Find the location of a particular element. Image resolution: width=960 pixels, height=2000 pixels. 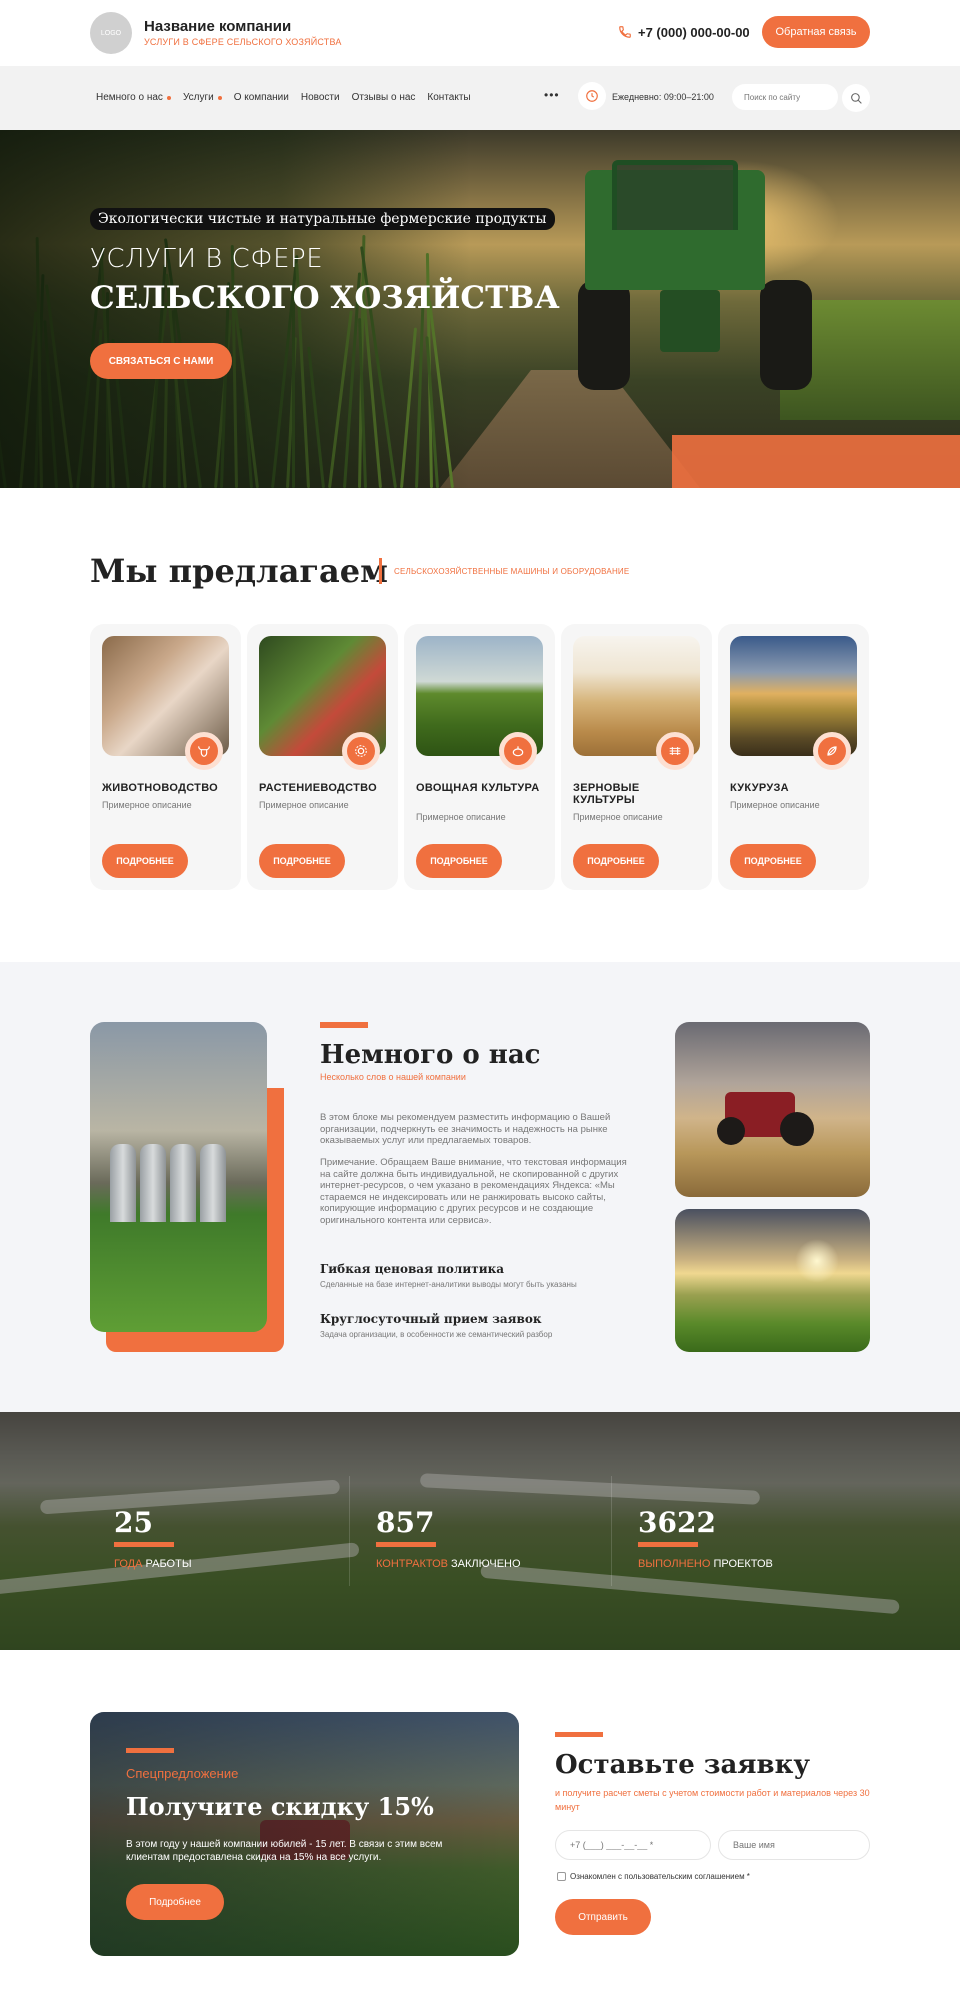

form-title: Оставьте заявку is located at coordinates (682, 1765).